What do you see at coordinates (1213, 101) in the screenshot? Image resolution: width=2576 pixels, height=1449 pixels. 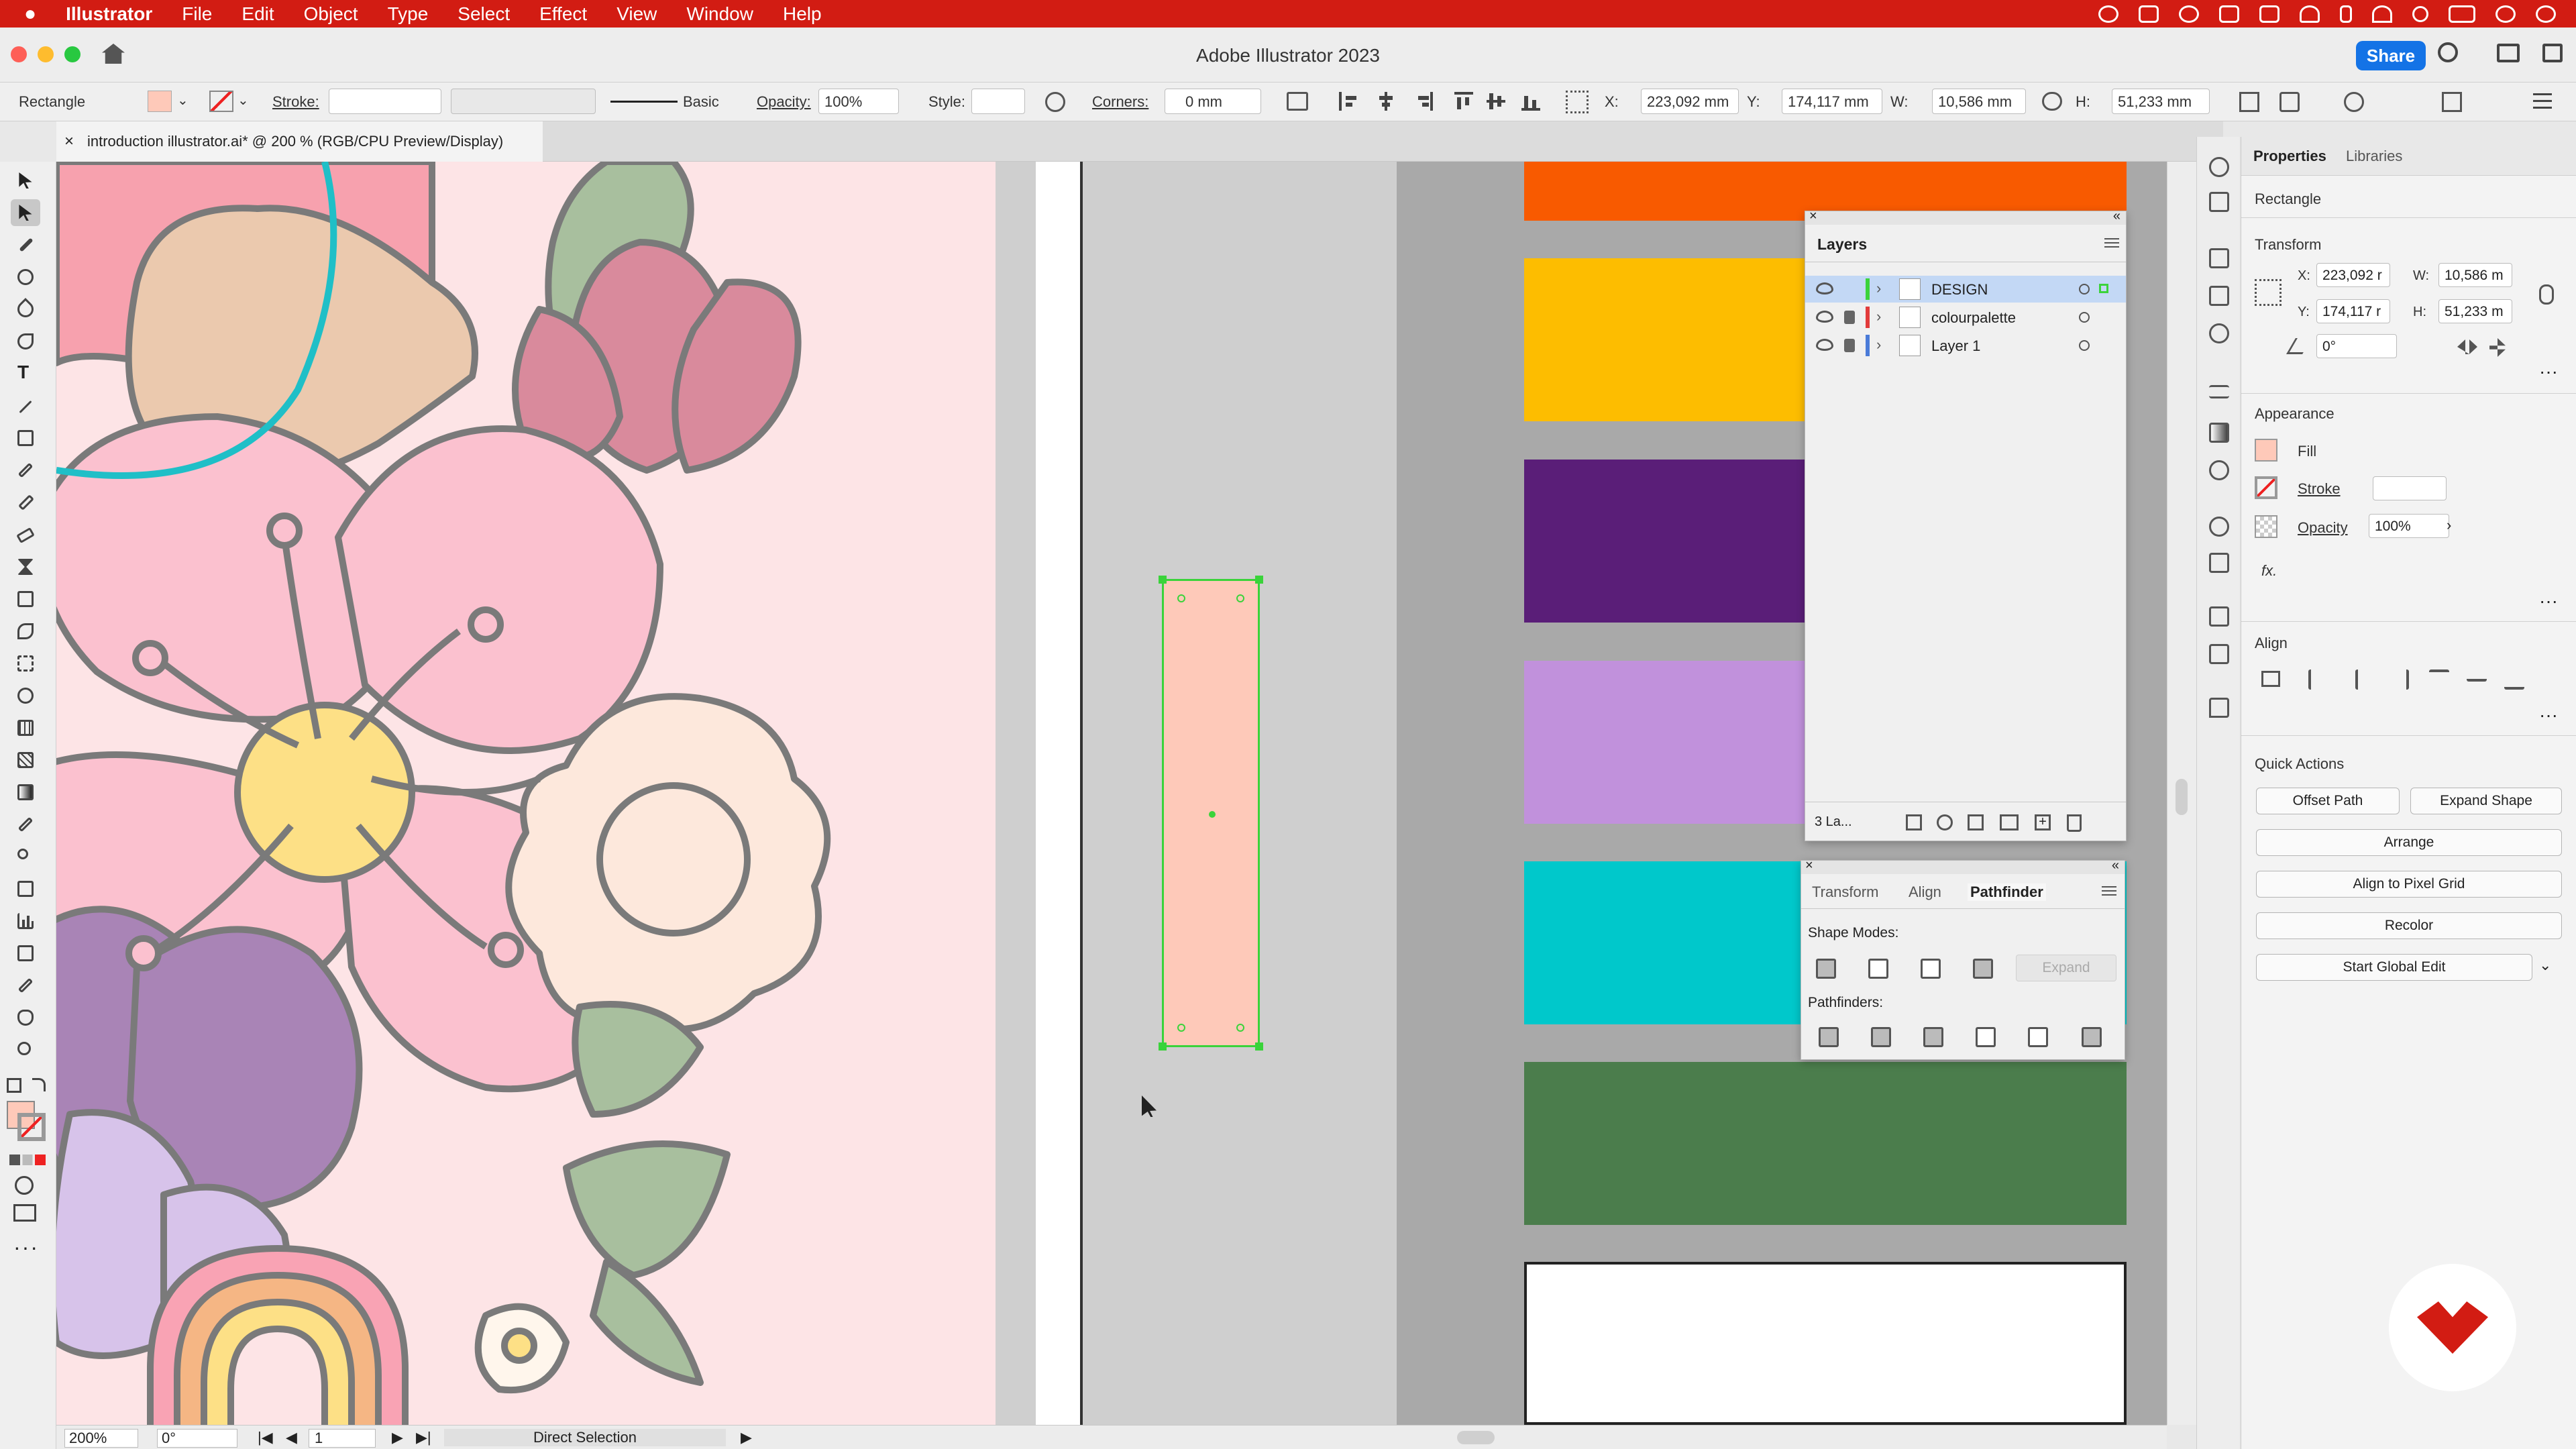 I see `corners-input: 0 mm` at bounding box center [1213, 101].